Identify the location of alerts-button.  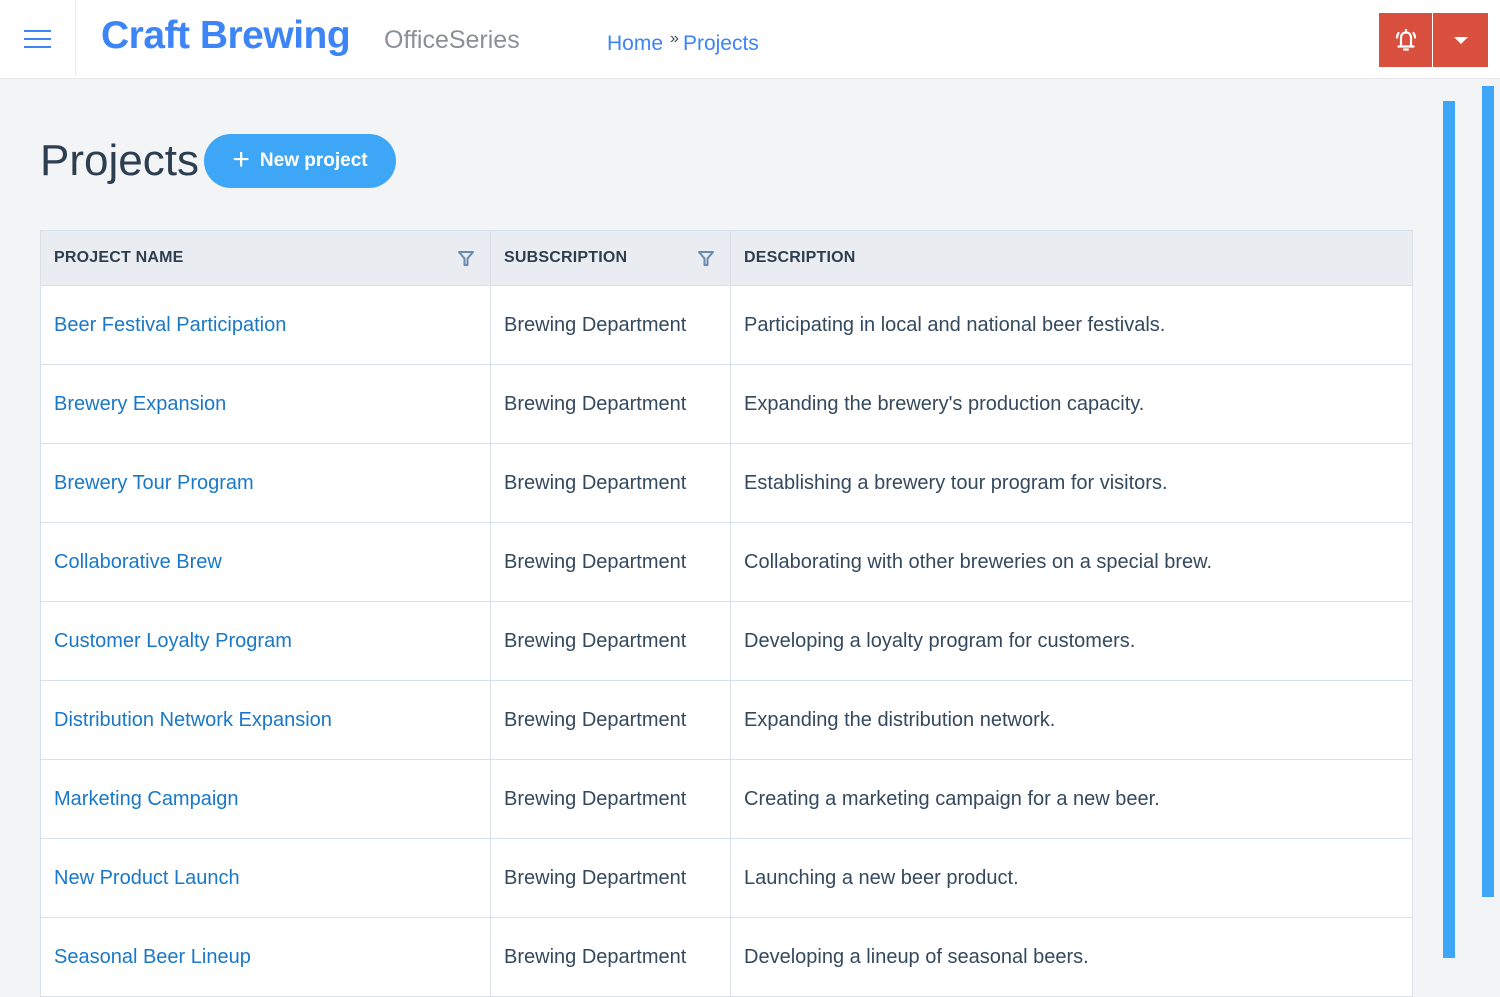
(1405, 40).